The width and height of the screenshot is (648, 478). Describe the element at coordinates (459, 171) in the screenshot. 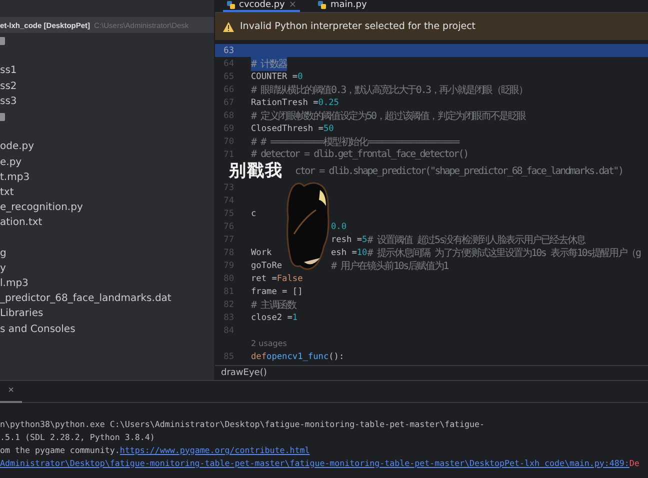

I see `code-comment: ctor = dlib.shape_predictor("shape_predictor_68_face_landmarks.dat")` at that location.